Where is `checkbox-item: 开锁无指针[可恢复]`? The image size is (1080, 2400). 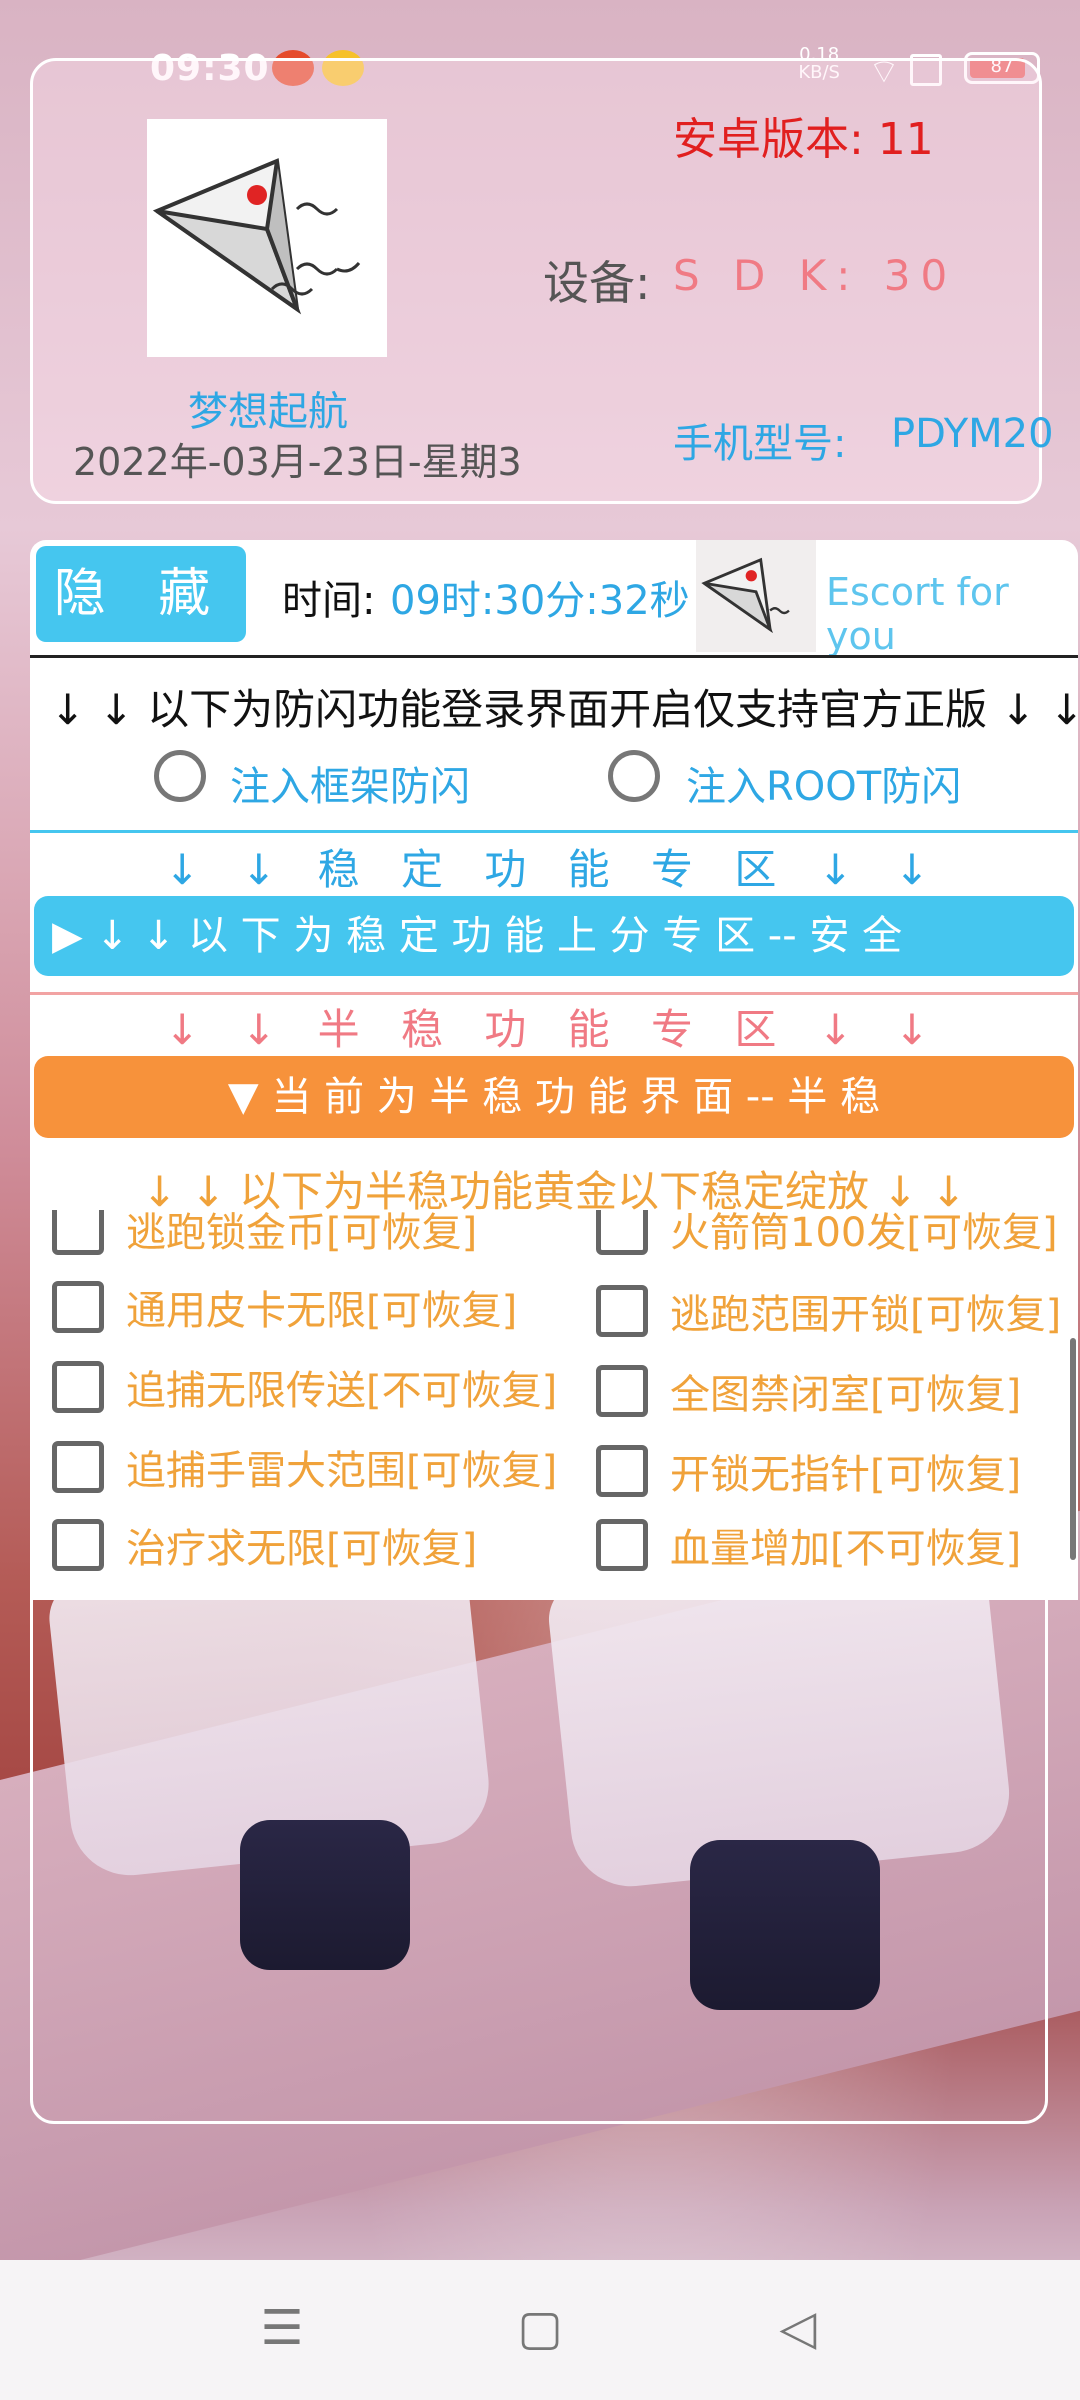
checkbox-item: 开锁无指针[可恢复] is located at coordinates (808, 1471).